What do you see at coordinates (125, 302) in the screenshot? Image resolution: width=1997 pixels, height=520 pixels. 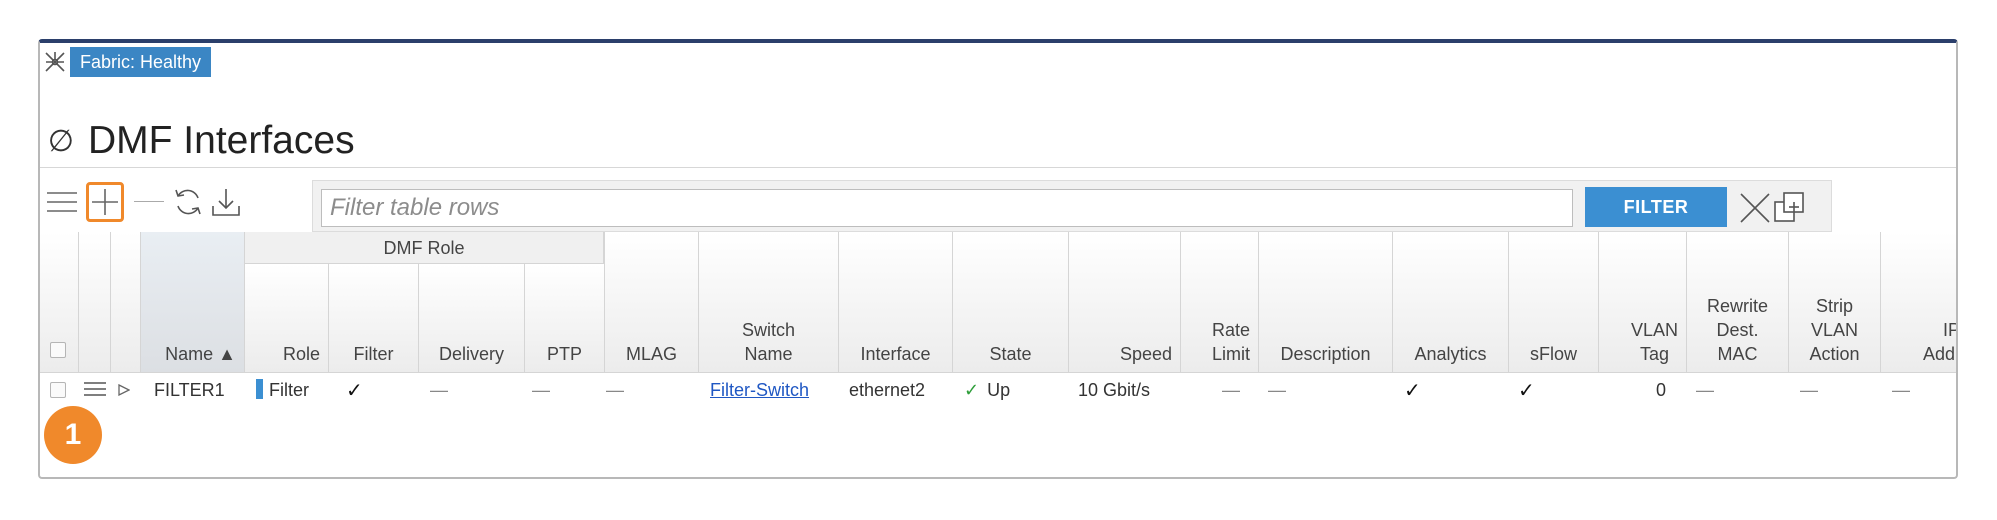 I see `expand-column-header` at bounding box center [125, 302].